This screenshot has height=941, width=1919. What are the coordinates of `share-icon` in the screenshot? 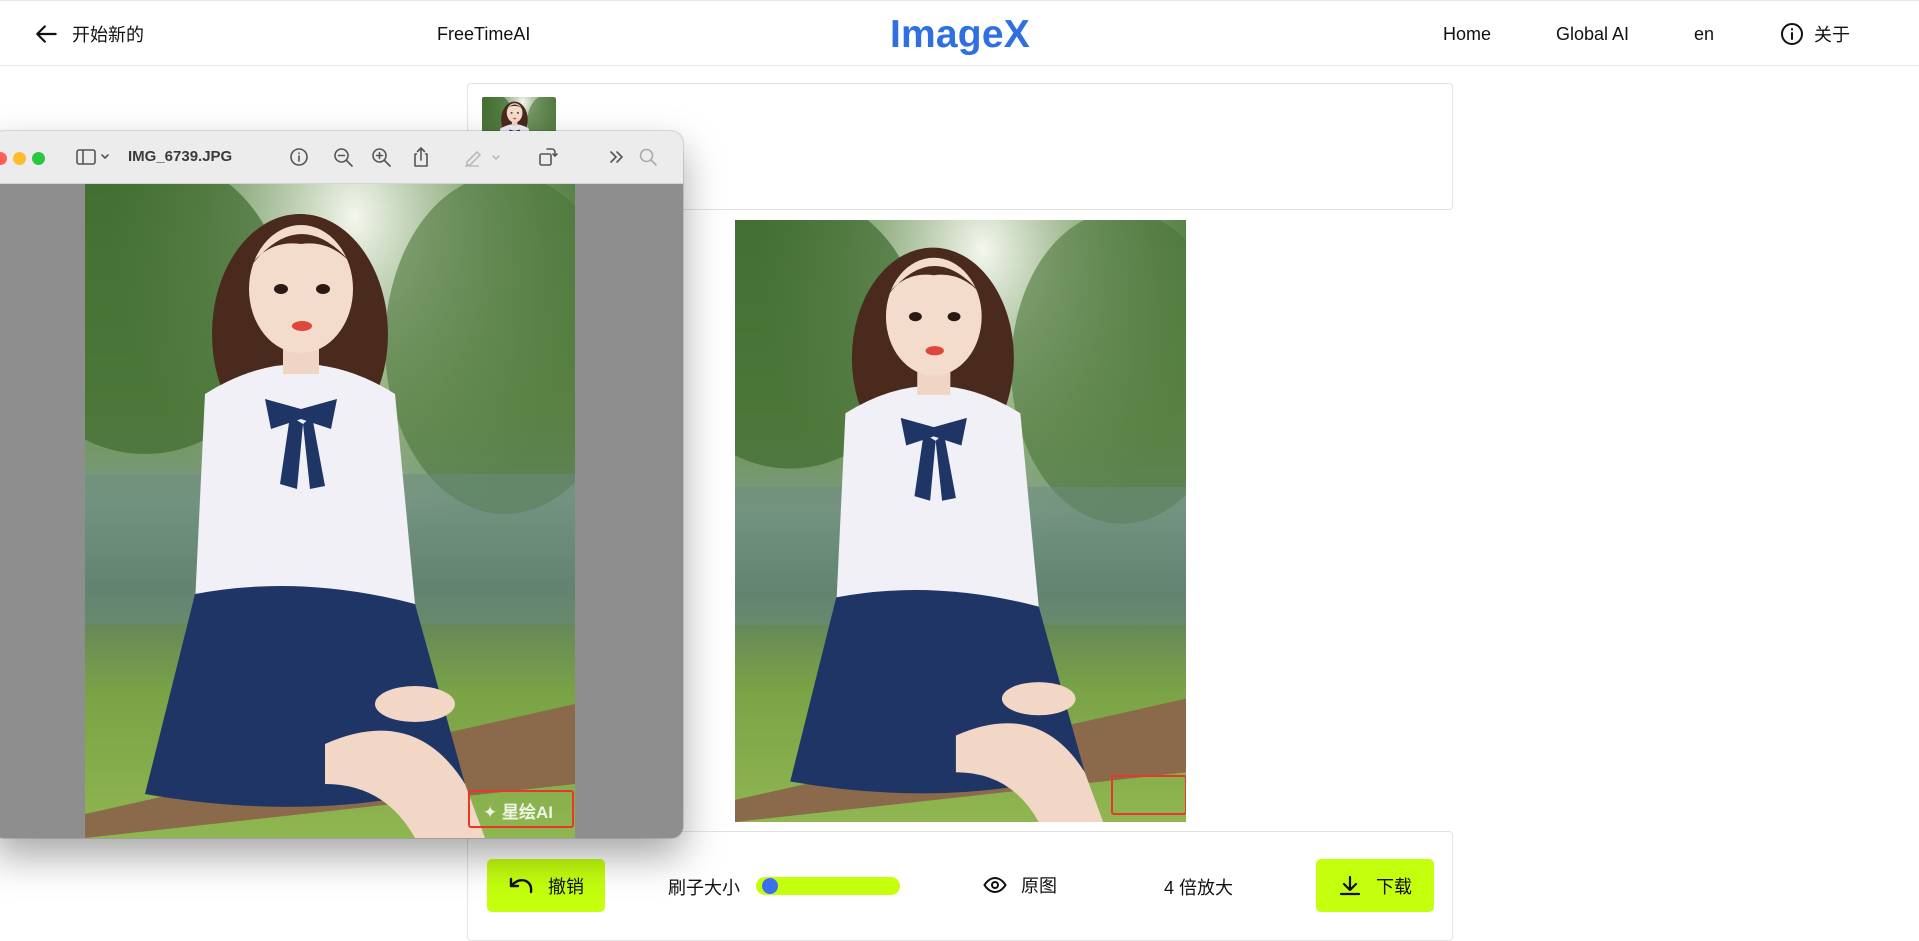 It's located at (421, 157).